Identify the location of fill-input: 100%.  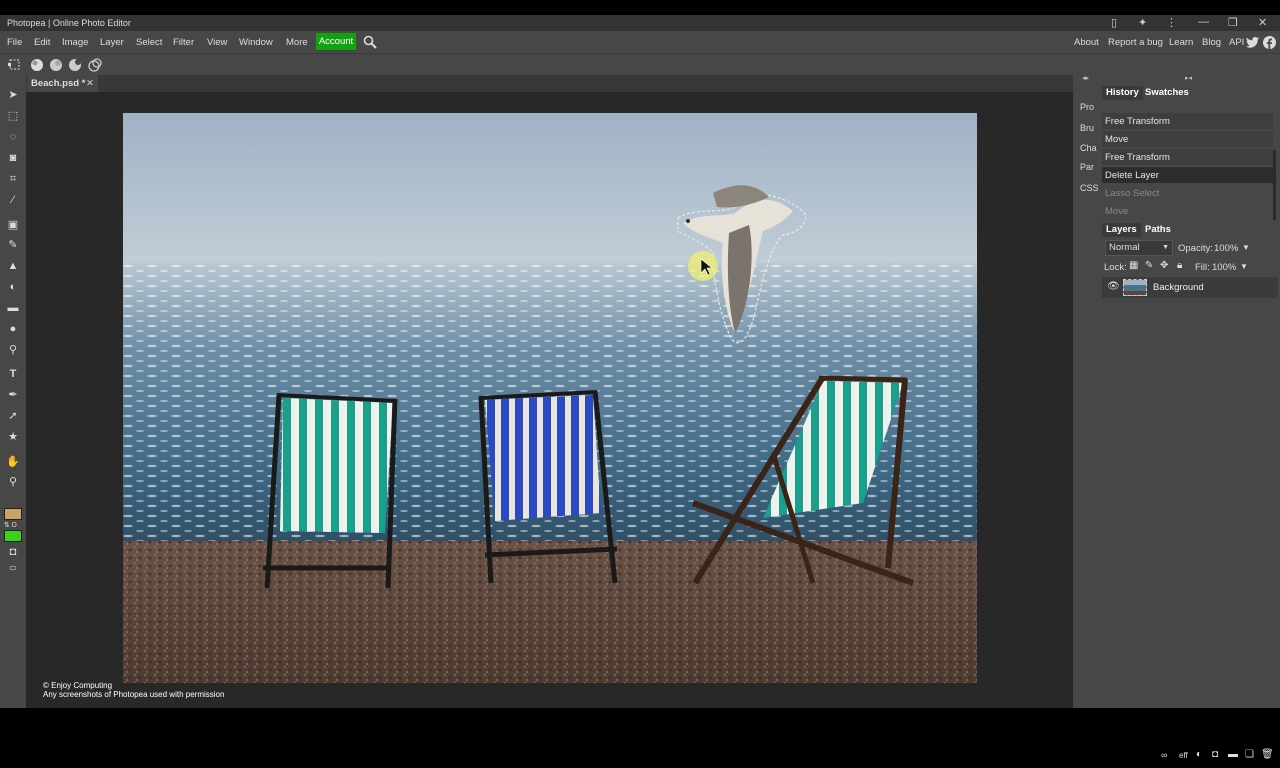
(1224, 267).